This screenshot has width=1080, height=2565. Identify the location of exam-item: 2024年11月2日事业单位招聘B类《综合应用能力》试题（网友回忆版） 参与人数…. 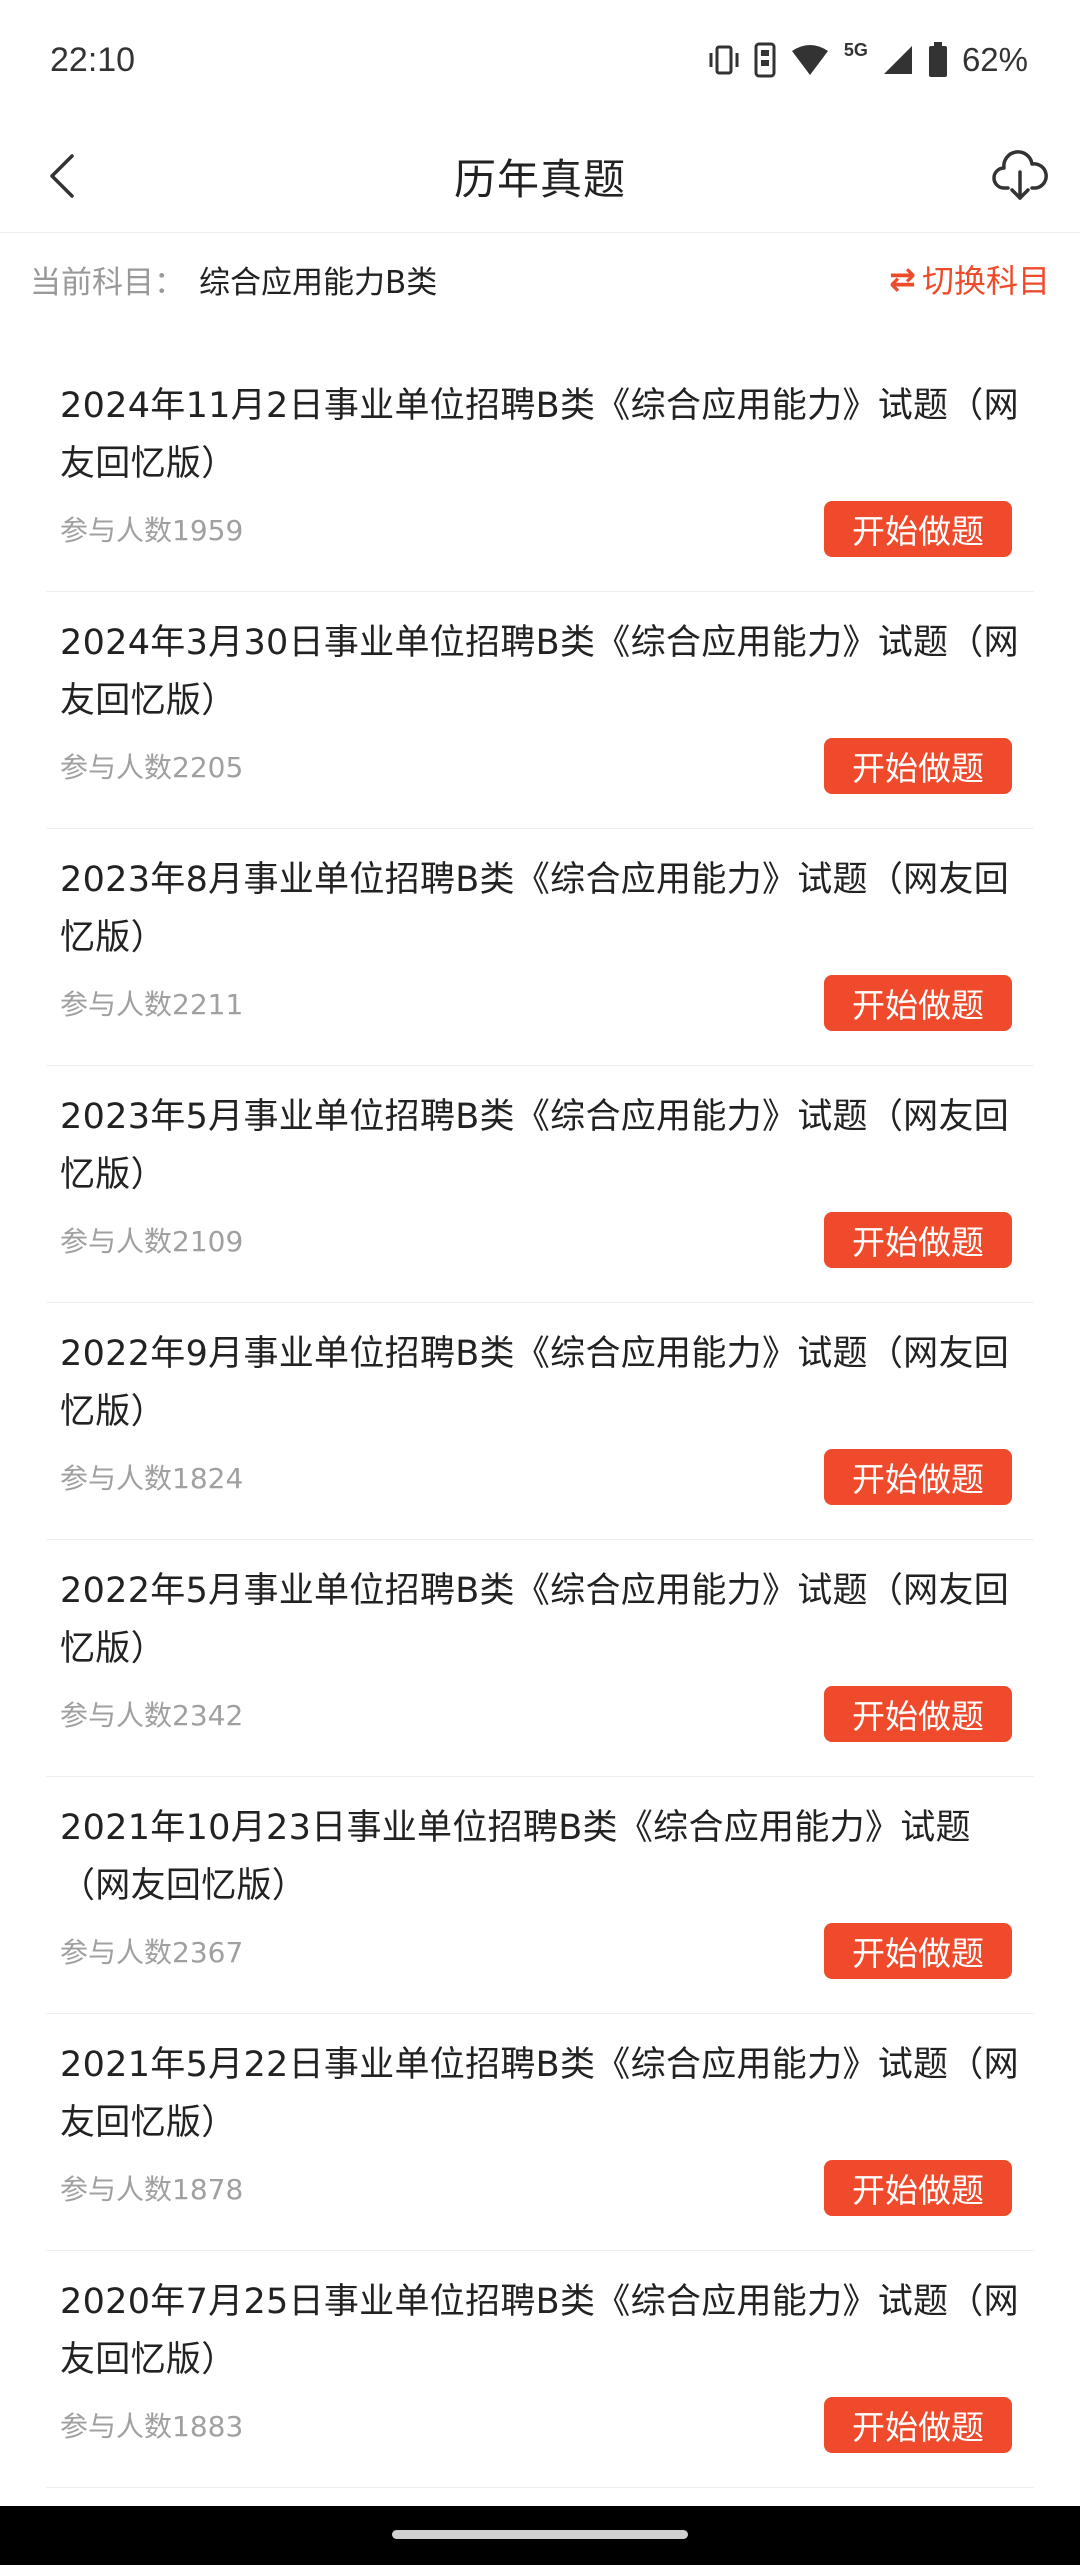
(540, 473).